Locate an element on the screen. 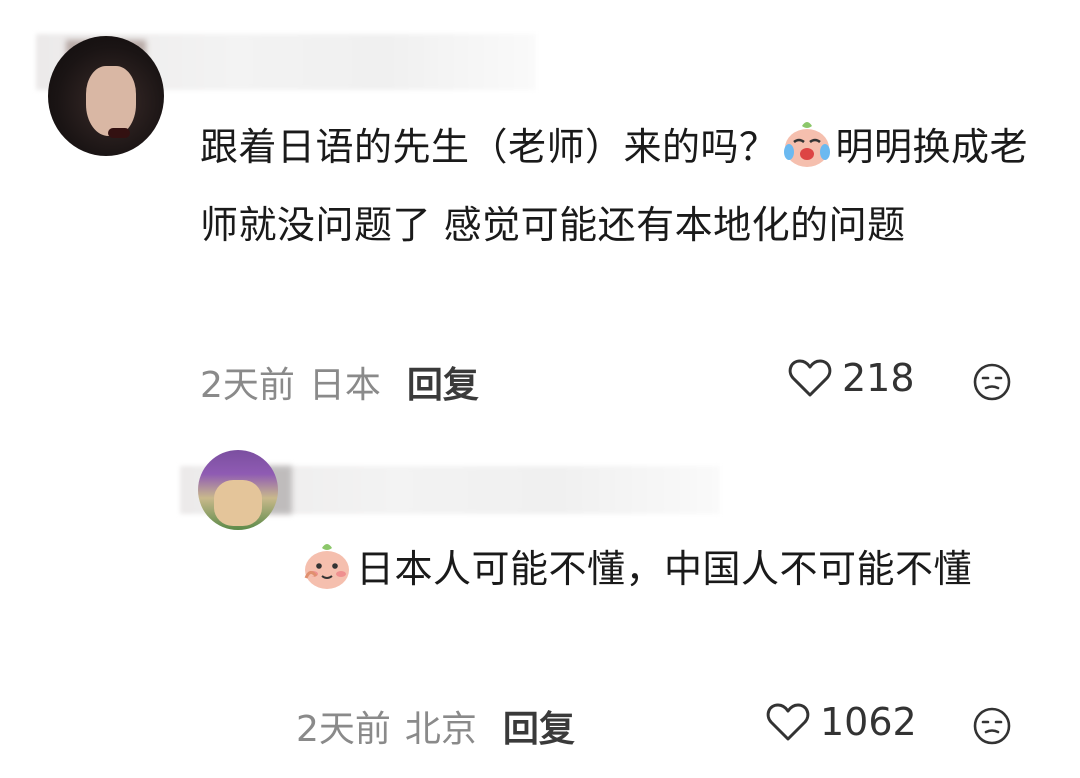  like-button: 218 is located at coordinates (851, 378).